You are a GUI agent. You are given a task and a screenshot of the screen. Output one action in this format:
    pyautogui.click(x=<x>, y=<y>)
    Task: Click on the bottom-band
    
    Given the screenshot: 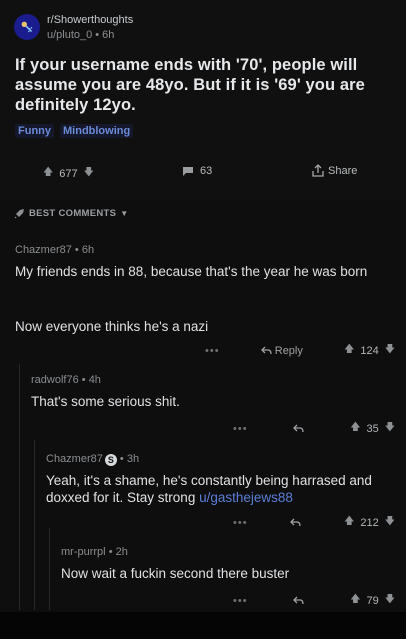 What is the action you would take?
    pyautogui.click(x=203, y=625)
    